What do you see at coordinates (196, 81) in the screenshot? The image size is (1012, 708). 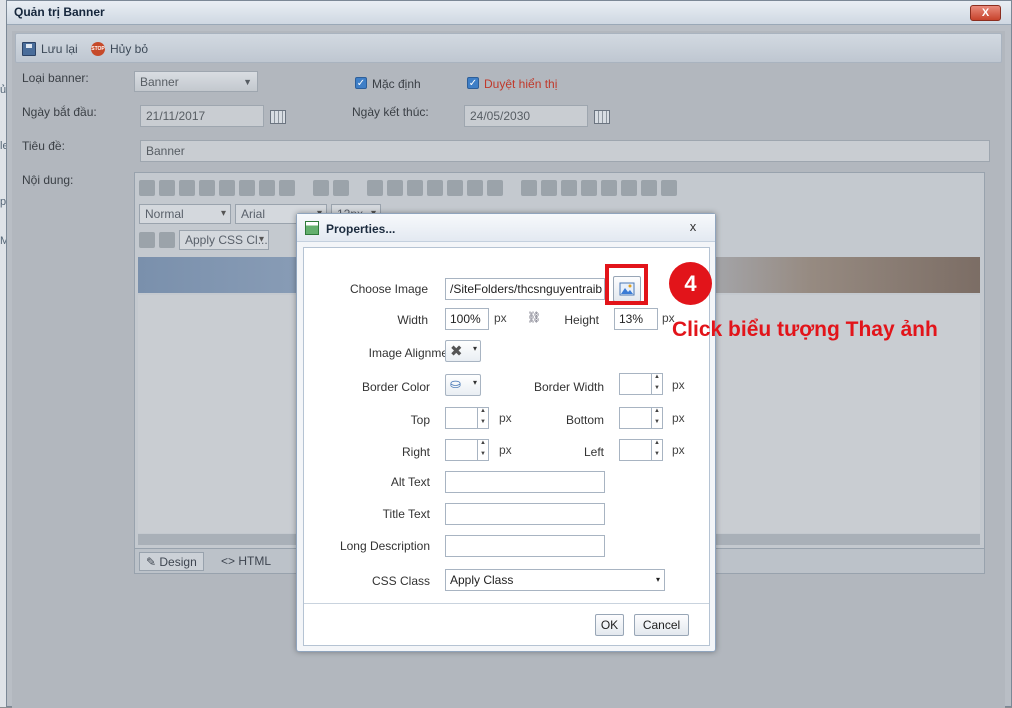 I see `banner-type-select: Banner ▼` at bounding box center [196, 81].